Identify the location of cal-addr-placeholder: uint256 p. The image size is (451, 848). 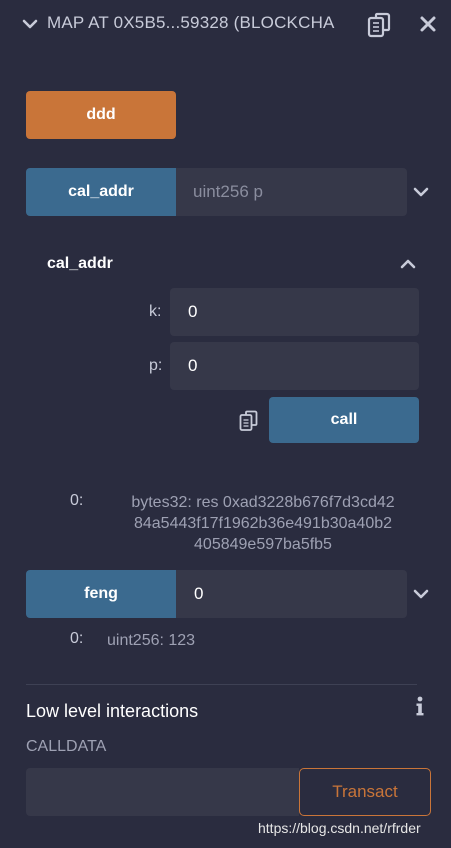
(228, 191).